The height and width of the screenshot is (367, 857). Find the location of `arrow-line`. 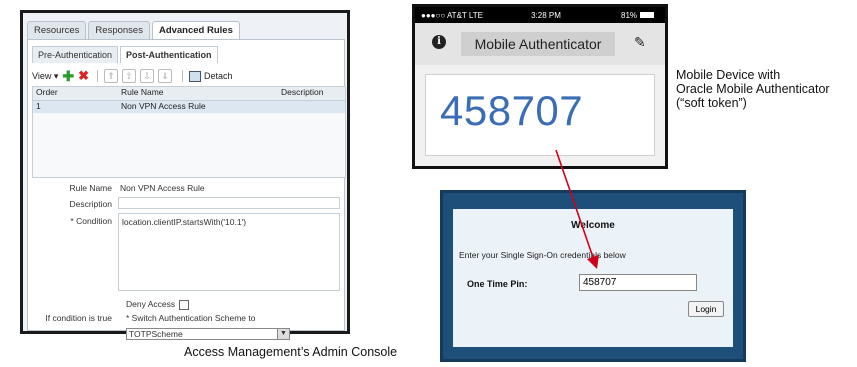

arrow-line is located at coordinates (577, 209).